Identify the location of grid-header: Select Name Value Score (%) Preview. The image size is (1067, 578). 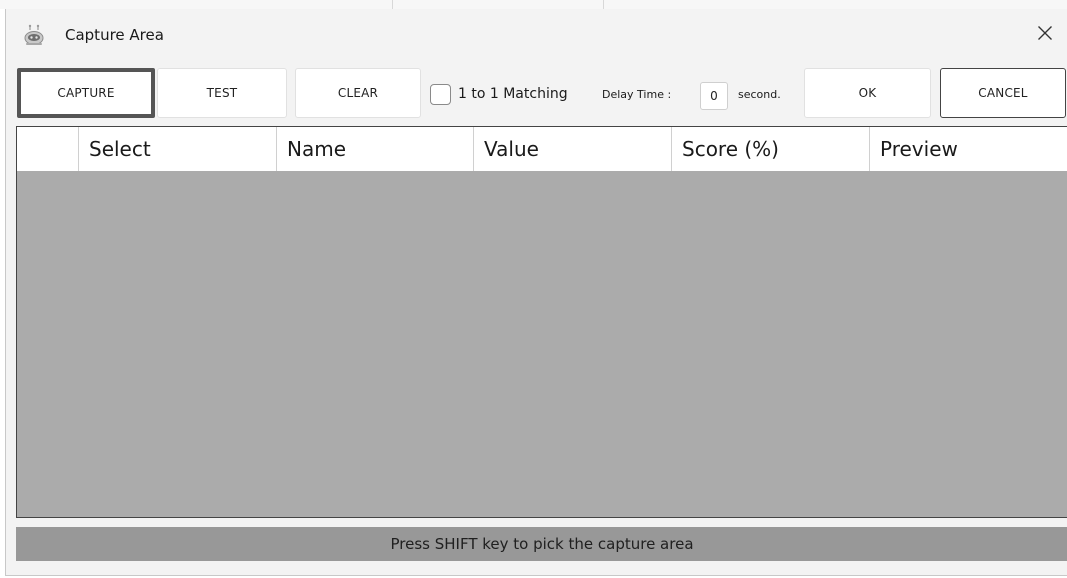
(542, 149).